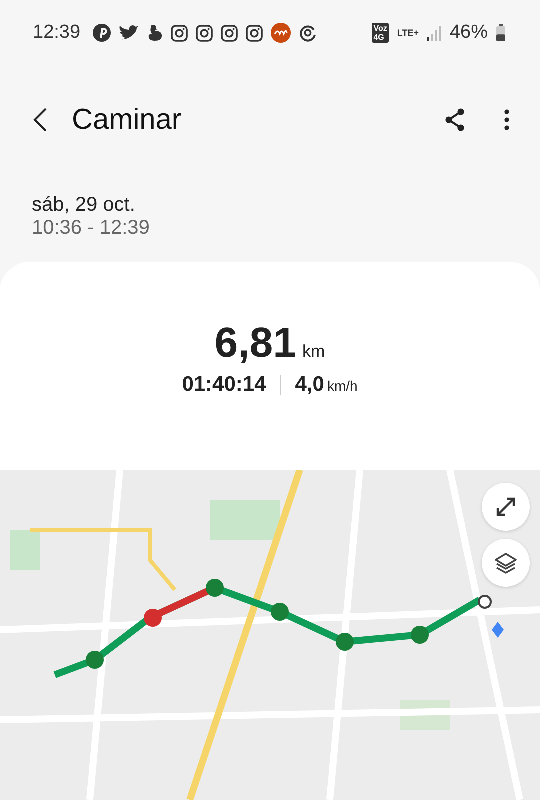 The height and width of the screenshot is (800, 540). Describe the element at coordinates (154, 33) in the screenshot. I see `duck-icon` at that location.